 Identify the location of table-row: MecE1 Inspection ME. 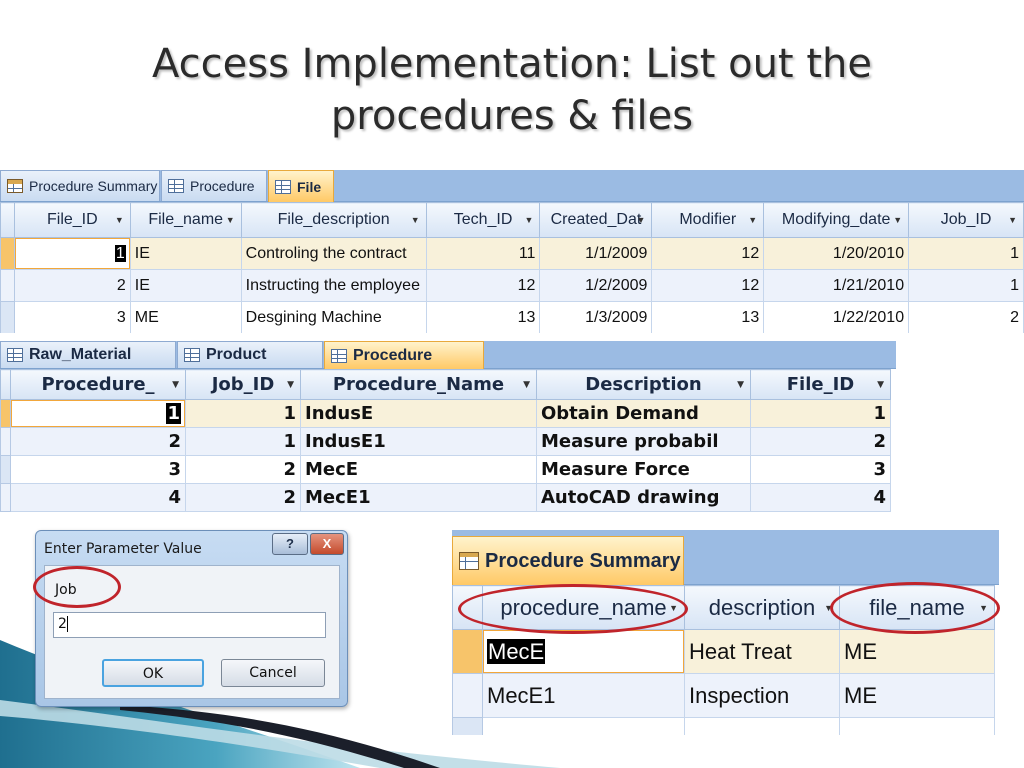
(723, 695).